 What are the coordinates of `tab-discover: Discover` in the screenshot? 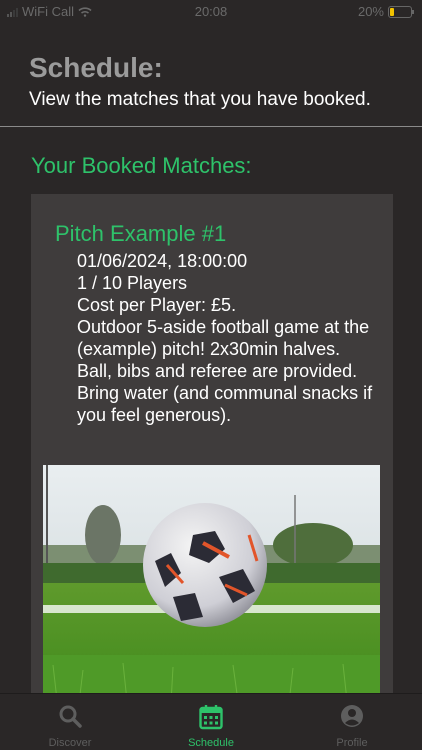 It's located at (70, 722).